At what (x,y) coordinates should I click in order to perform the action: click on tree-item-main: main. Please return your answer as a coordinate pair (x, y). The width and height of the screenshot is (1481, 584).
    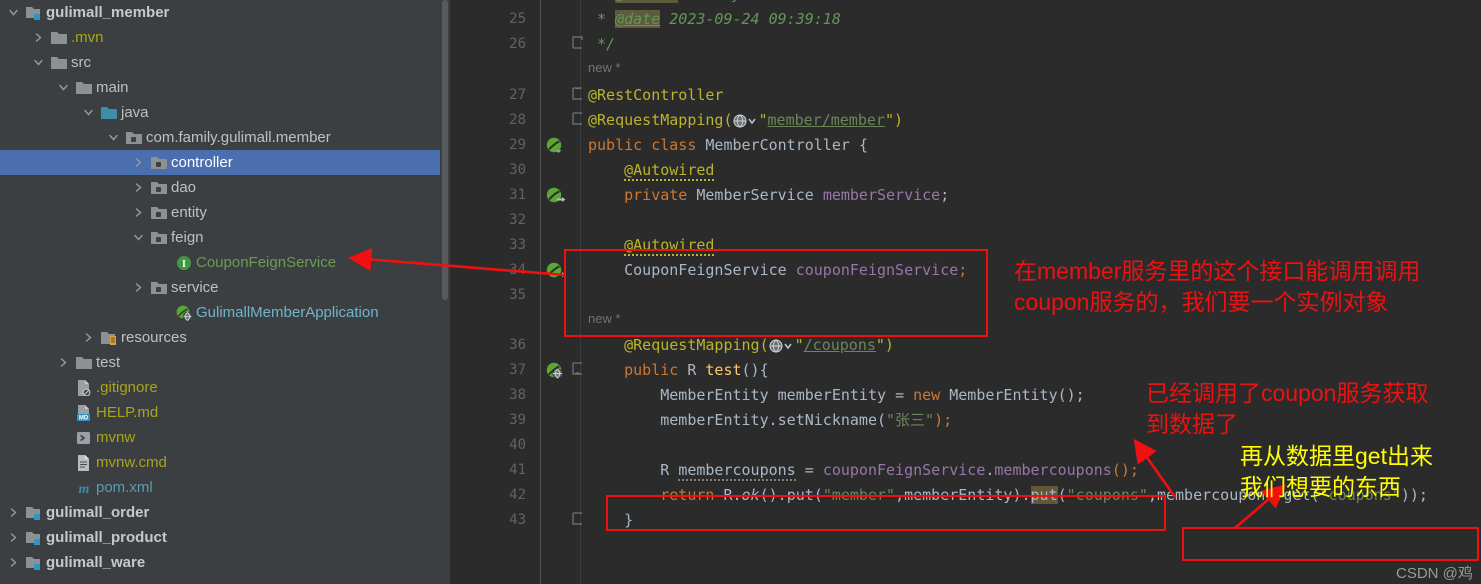
    Looking at the image, I should click on (225, 87).